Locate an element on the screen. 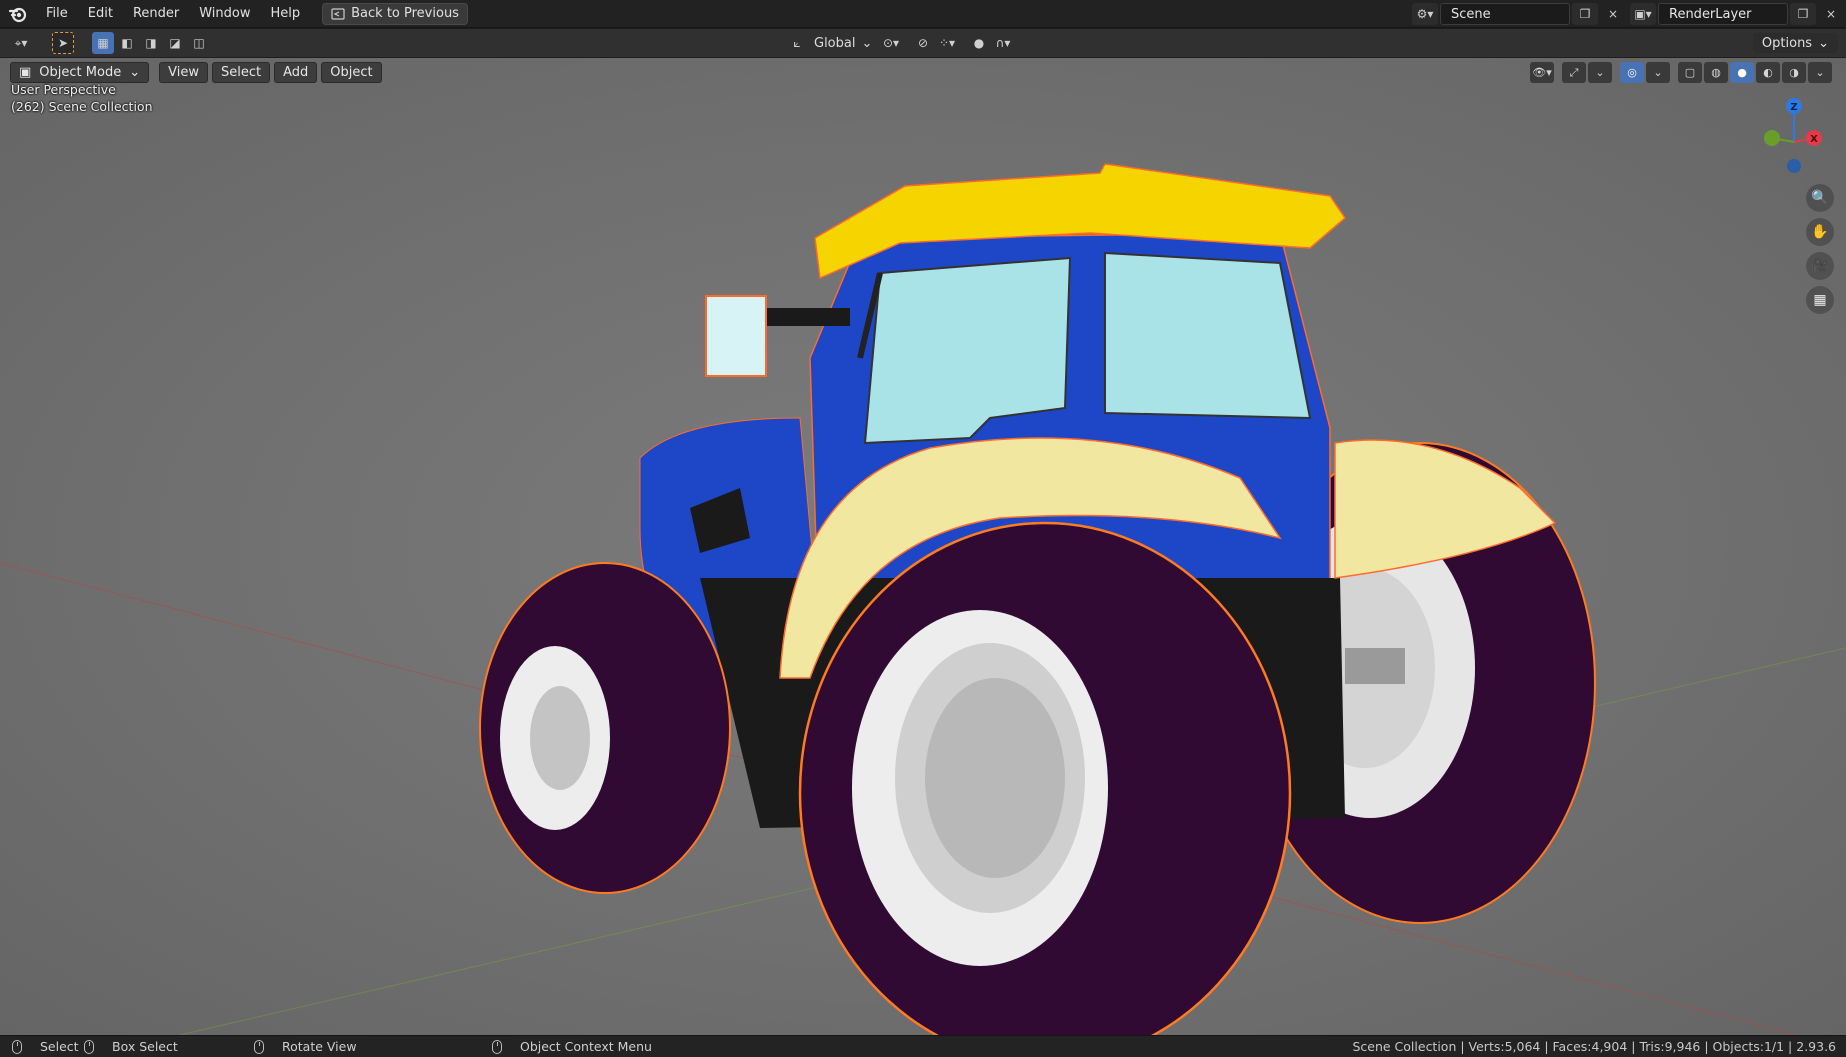 The width and height of the screenshot is (1846, 1057). menu-select: Select is located at coordinates (241, 72).